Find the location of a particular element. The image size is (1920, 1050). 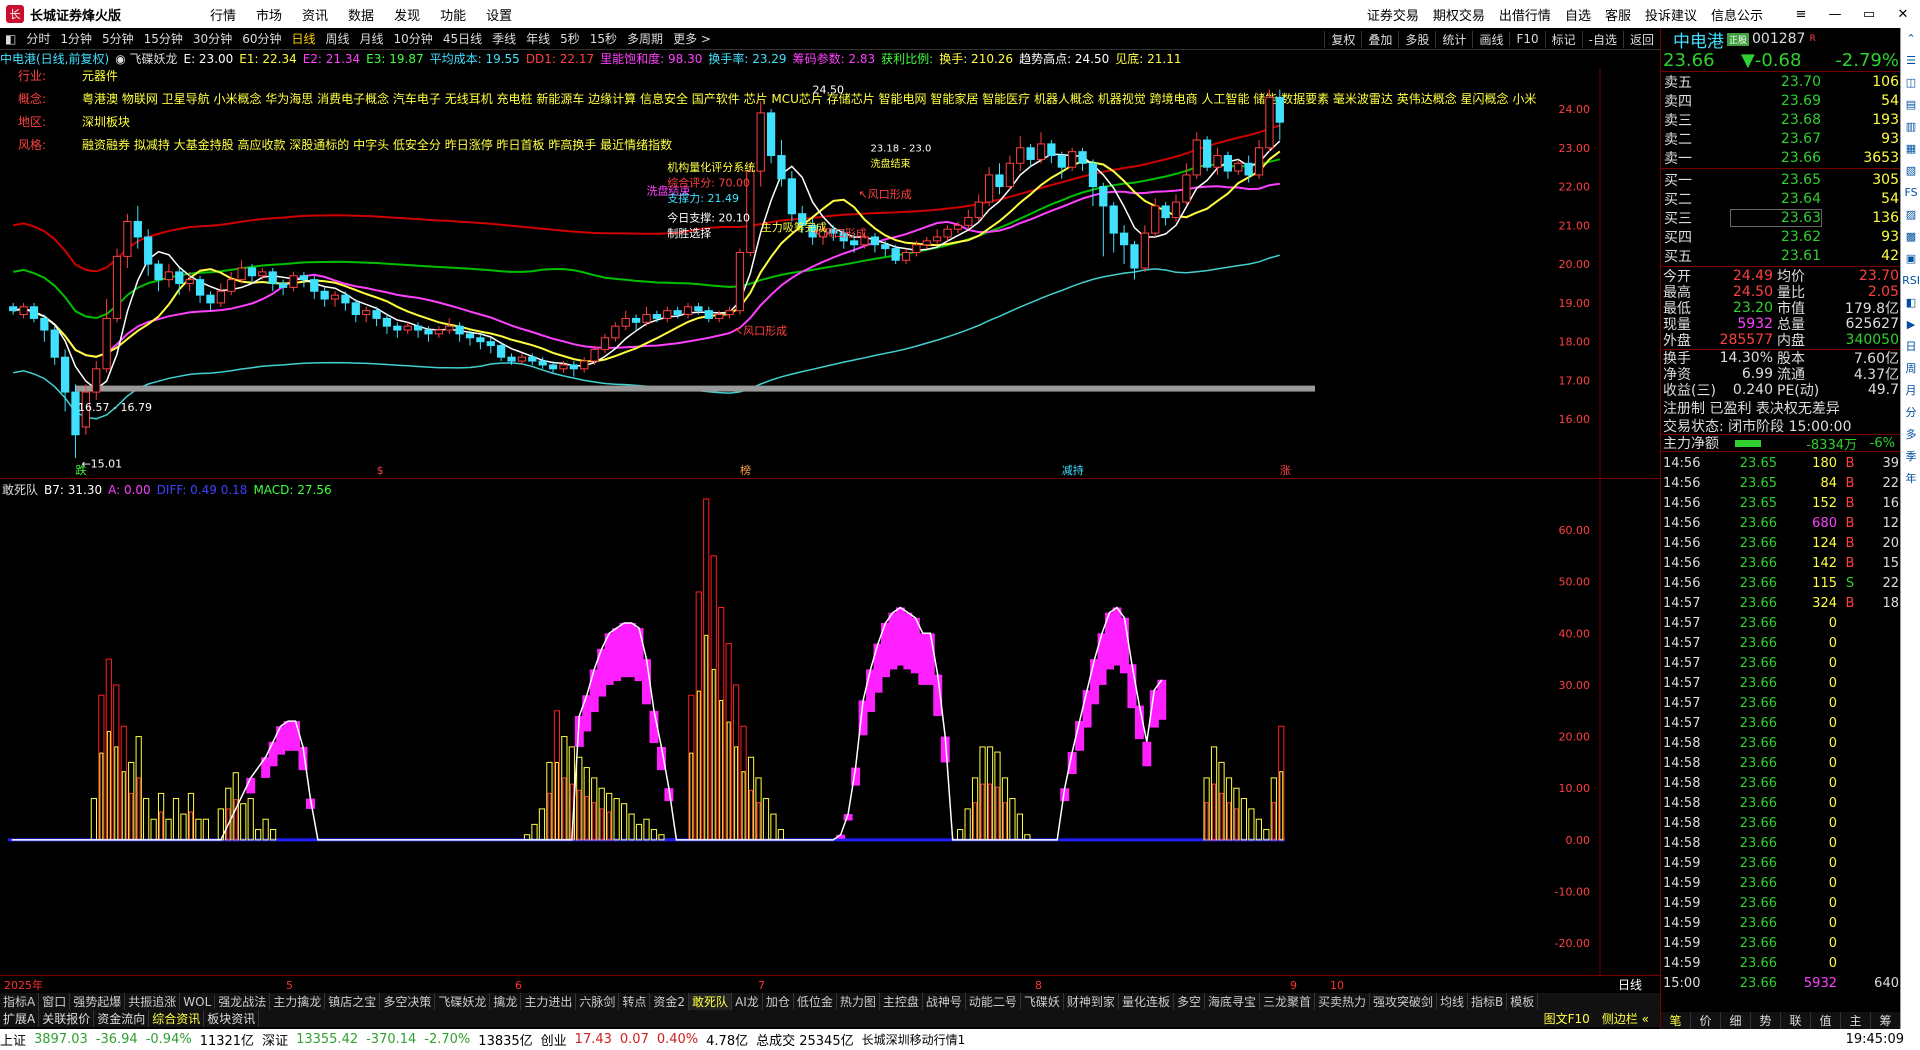

tick-row: 14:56 23.66 124 B 20 is located at coordinates (1781, 543).